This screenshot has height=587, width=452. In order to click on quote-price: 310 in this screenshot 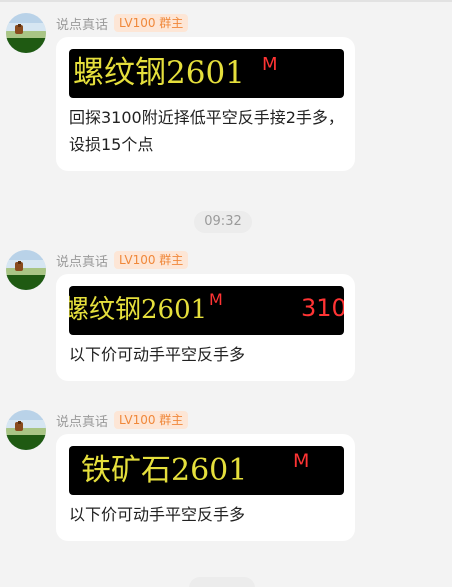, I will do `click(322, 308)`.